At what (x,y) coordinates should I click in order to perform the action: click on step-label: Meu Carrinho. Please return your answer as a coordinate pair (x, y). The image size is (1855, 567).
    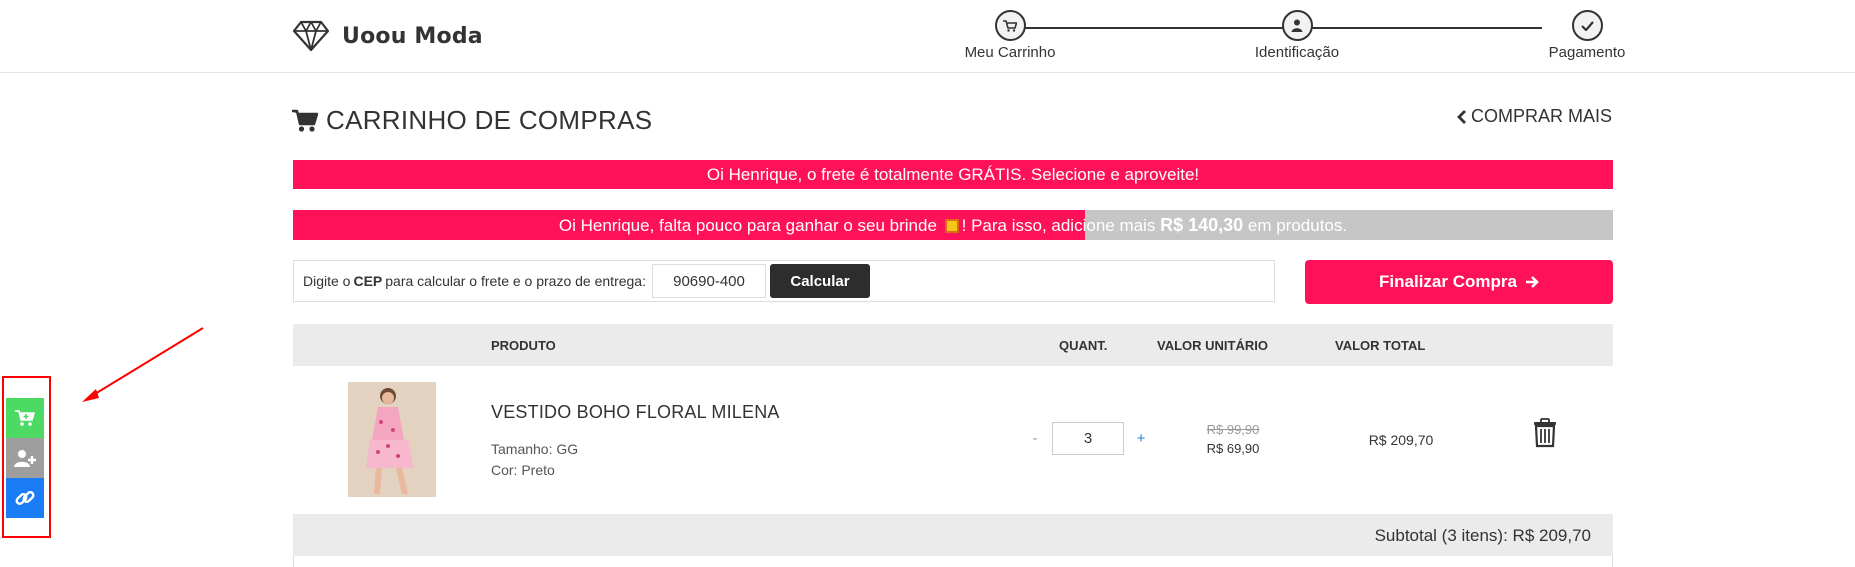
    Looking at the image, I should click on (1010, 52).